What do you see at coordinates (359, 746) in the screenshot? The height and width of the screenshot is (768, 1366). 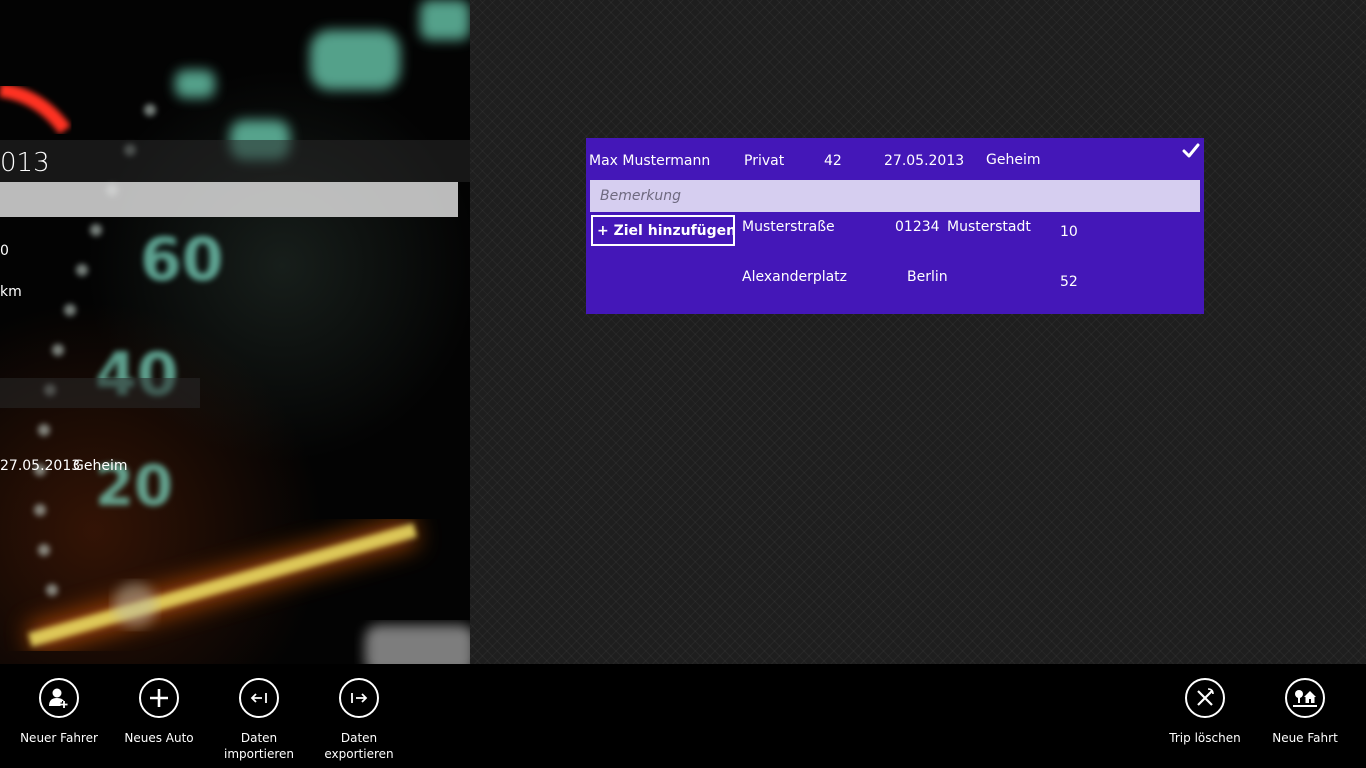 I see `export-data-label: Daten exportieren` at bounding box center [359, 746].